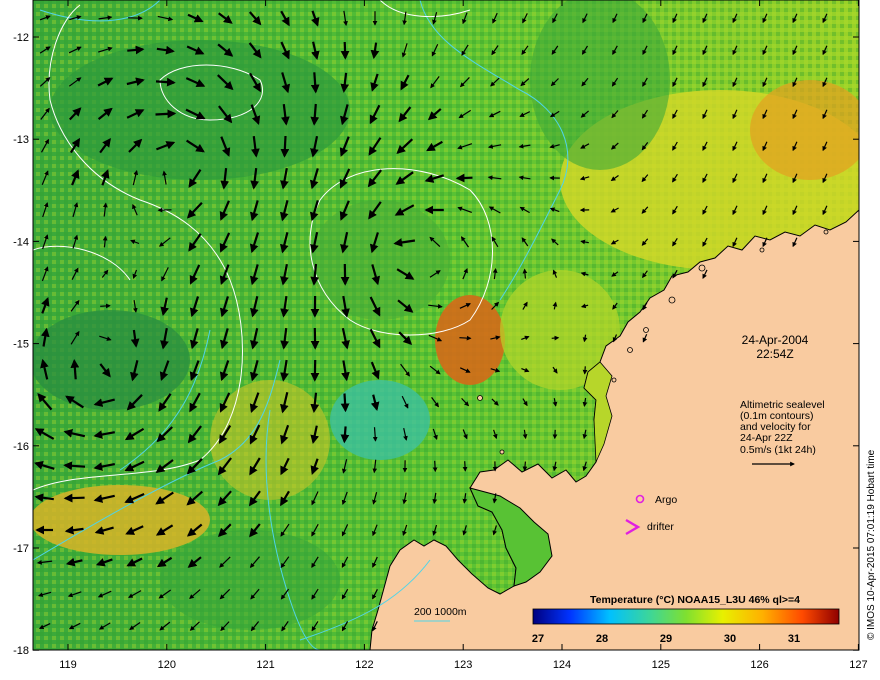 This screenshot has height=680, width=880. What do you see at coordinates (265, 665) in the screenshot?
I see `x-tick-label: 121` at bounding box center [265, 665].